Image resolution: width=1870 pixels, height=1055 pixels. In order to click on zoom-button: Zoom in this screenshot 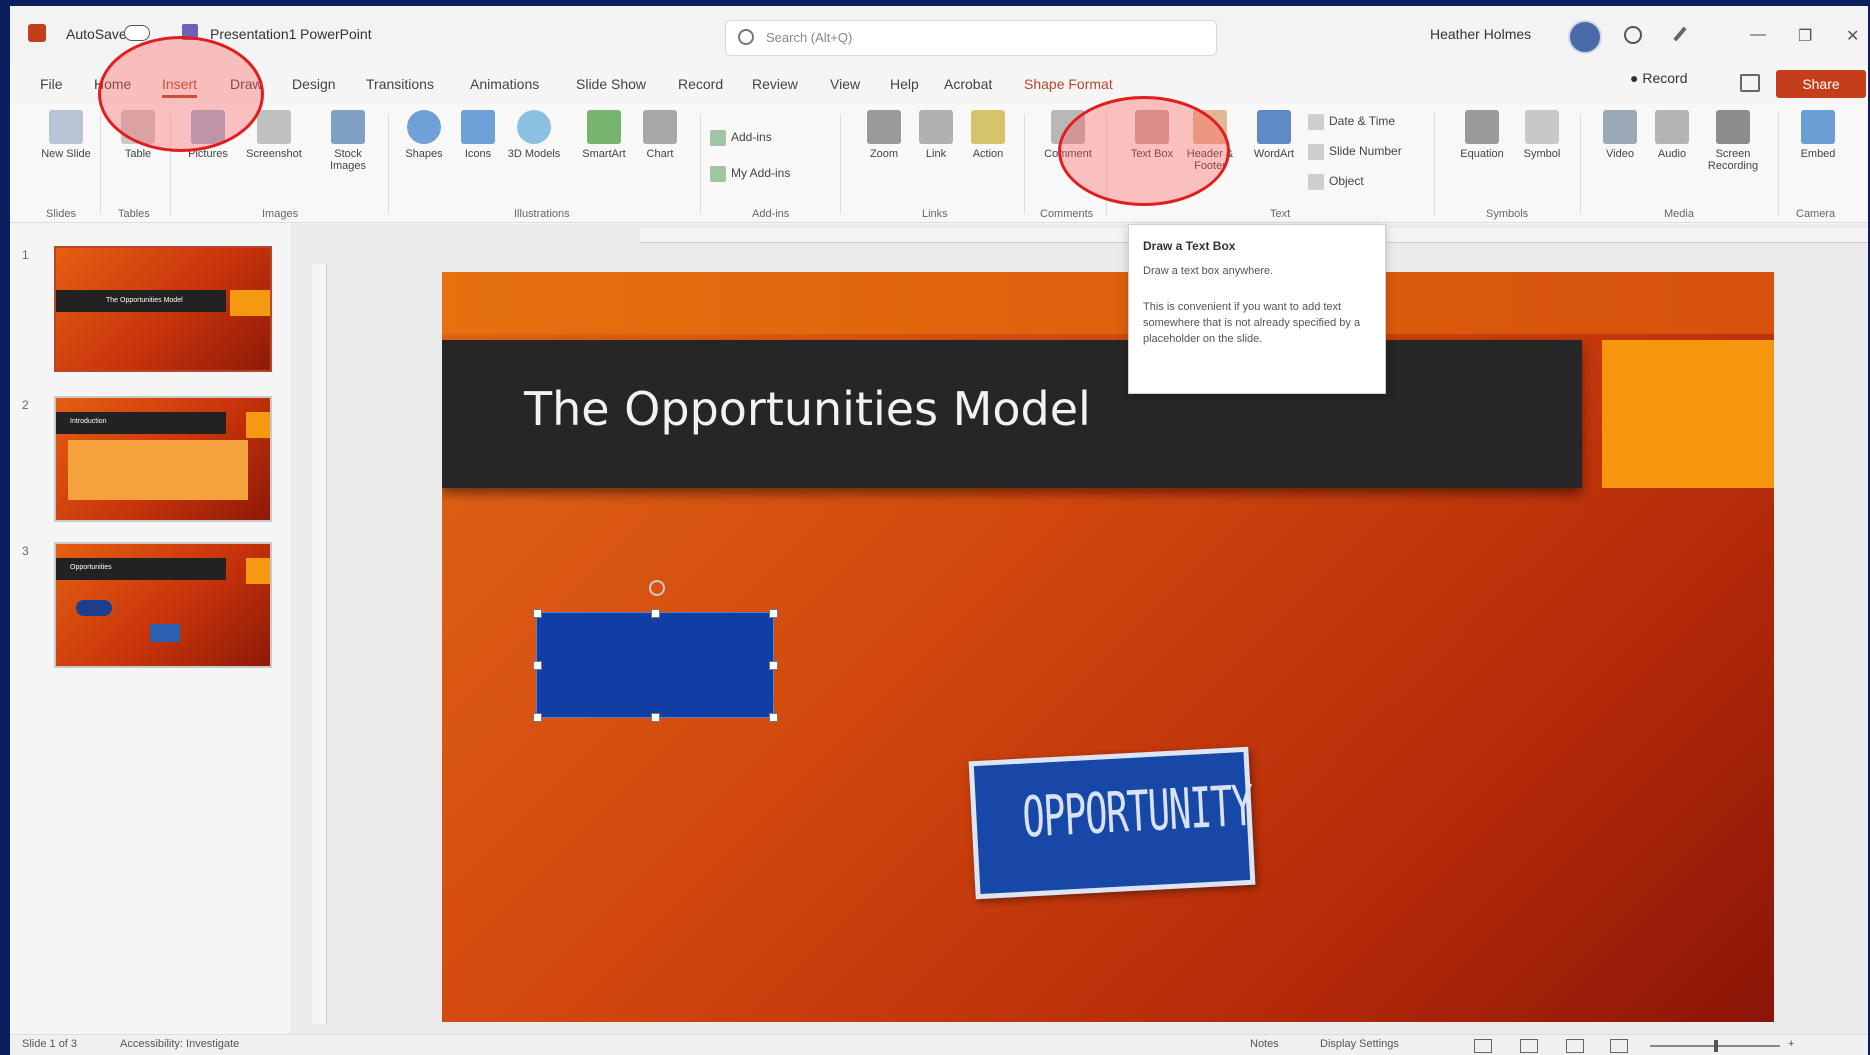, I will do `click(884, 135)`.